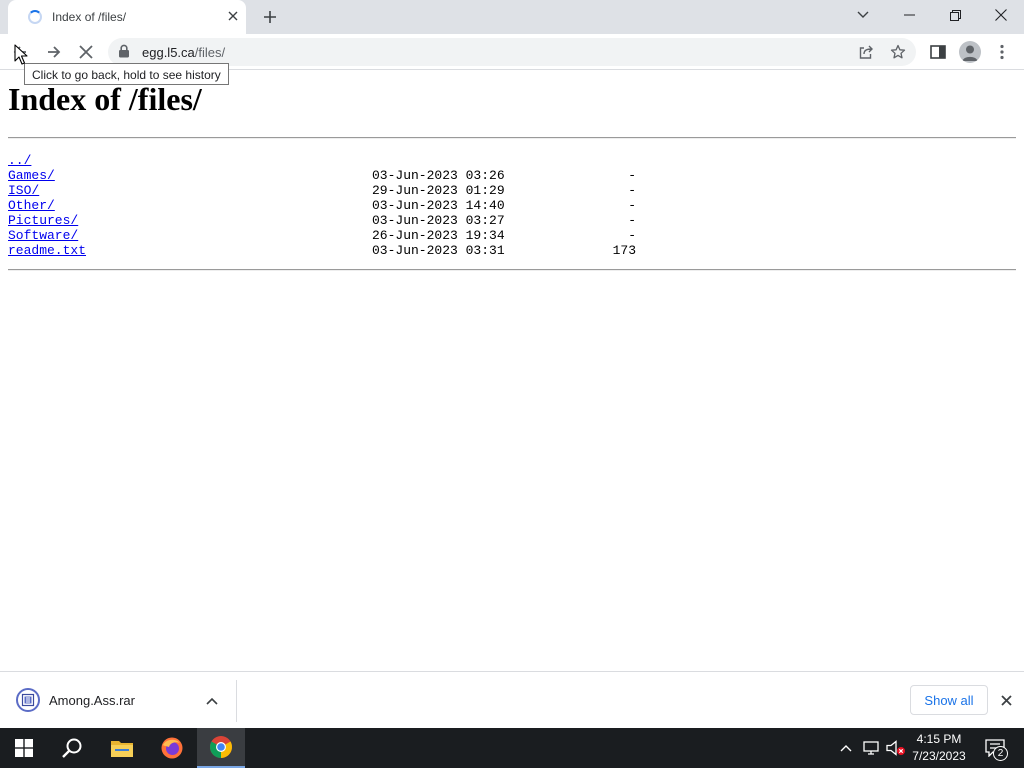 The image size is (1024, 768). I want to click on show-all-button: Show all, so click(949, 700).